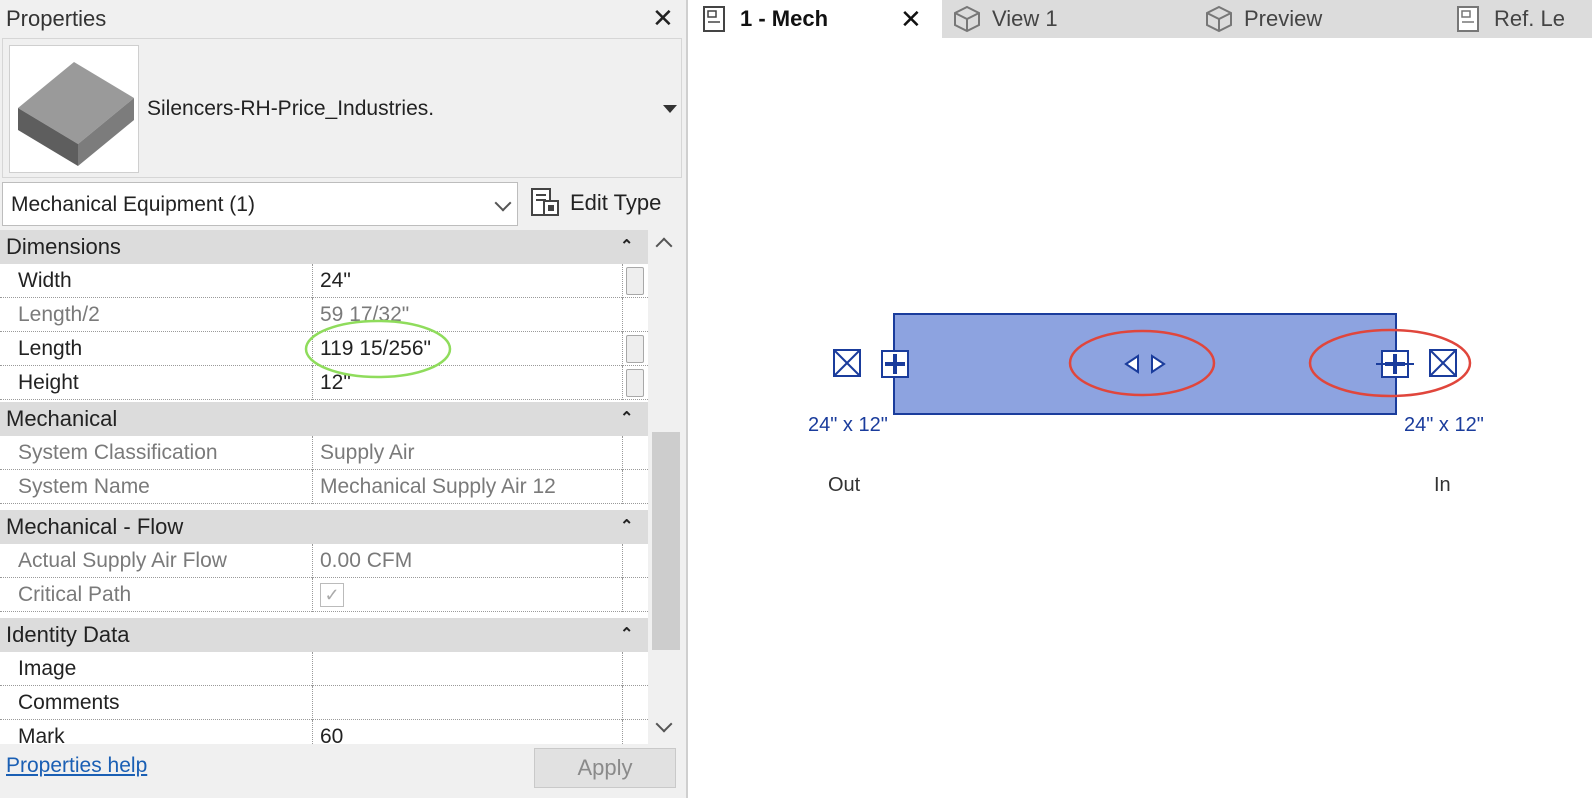  What do you see at coordinates (68, 634) in the screenshot?
I see `group-label: Identity Data` at bounding box center [68, 634].